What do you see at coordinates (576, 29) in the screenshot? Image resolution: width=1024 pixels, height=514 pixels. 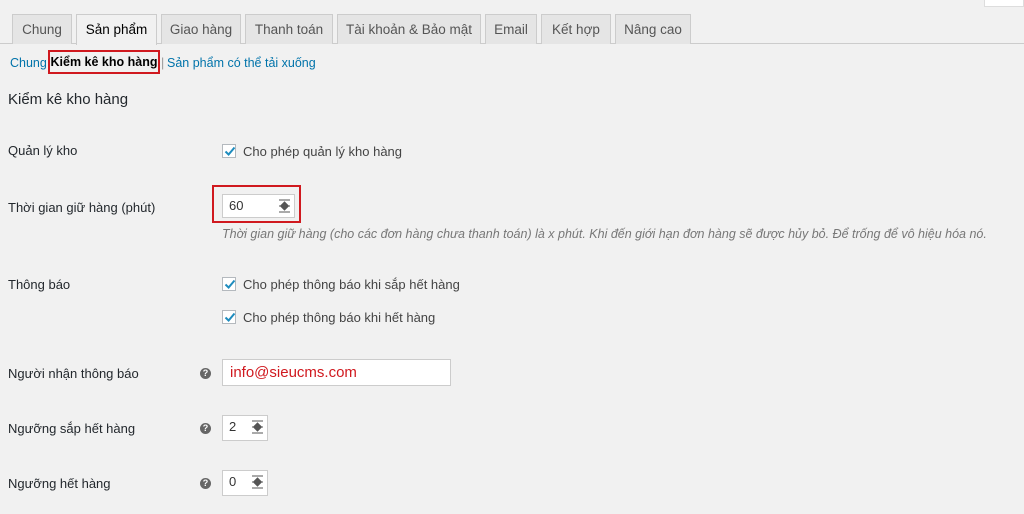 I see `tab-integration: Kết hợp` at bounding box center [576, 29].